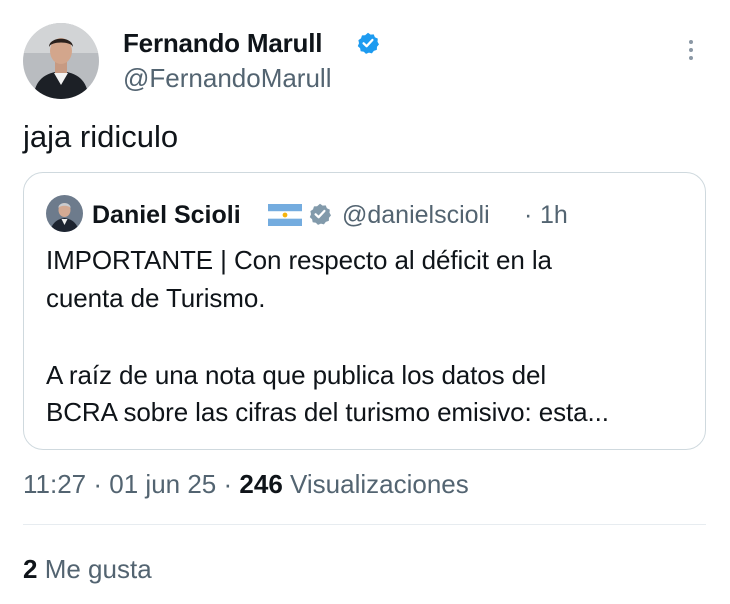 The height and width of the screenshot is (604, 730). Describe the element at coordinates (364, 524) in the screenshot. I see `divider` at that location.